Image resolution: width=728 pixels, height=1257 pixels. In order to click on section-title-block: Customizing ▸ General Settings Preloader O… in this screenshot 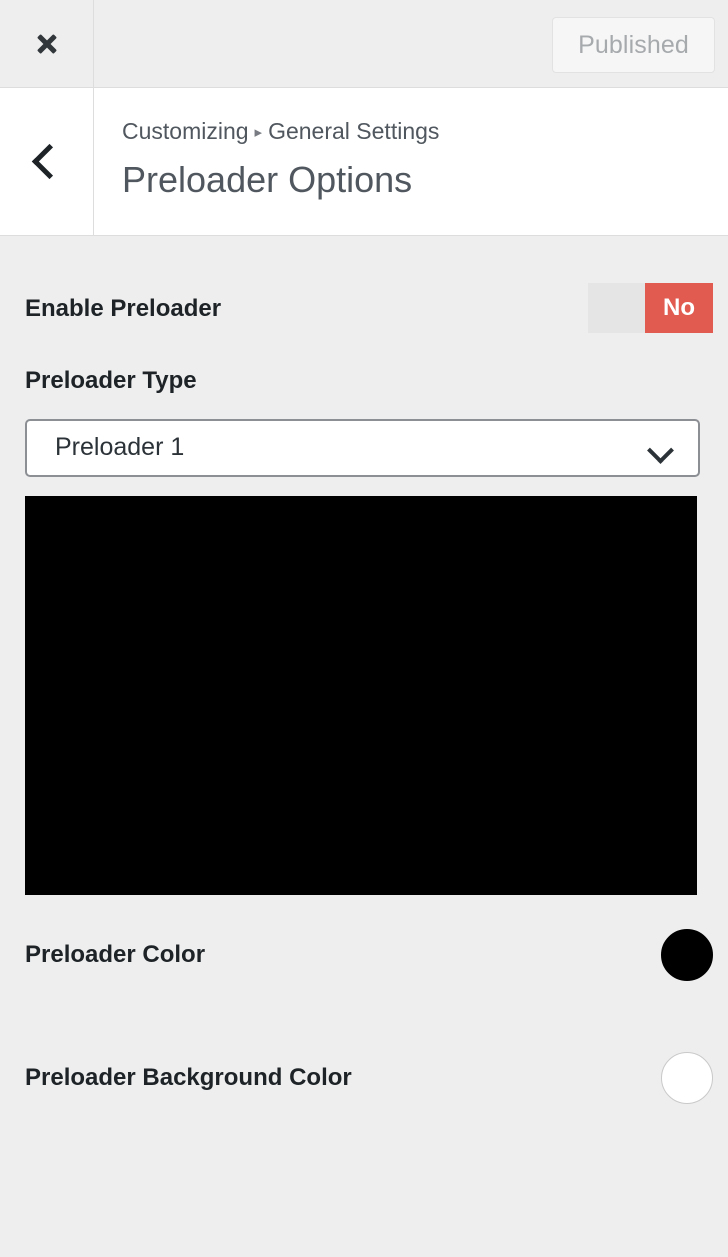, I will do `click(418, 160)`.